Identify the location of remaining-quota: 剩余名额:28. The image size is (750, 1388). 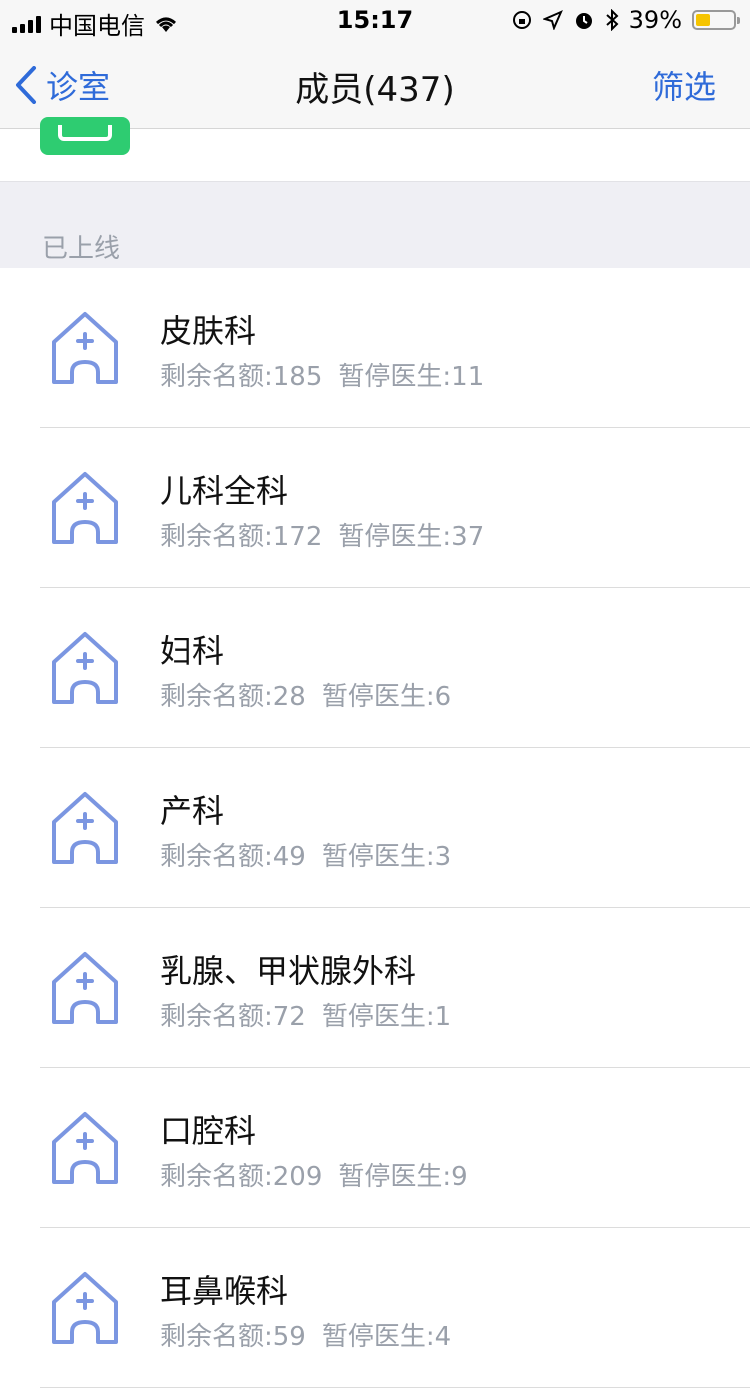
(233, 697).